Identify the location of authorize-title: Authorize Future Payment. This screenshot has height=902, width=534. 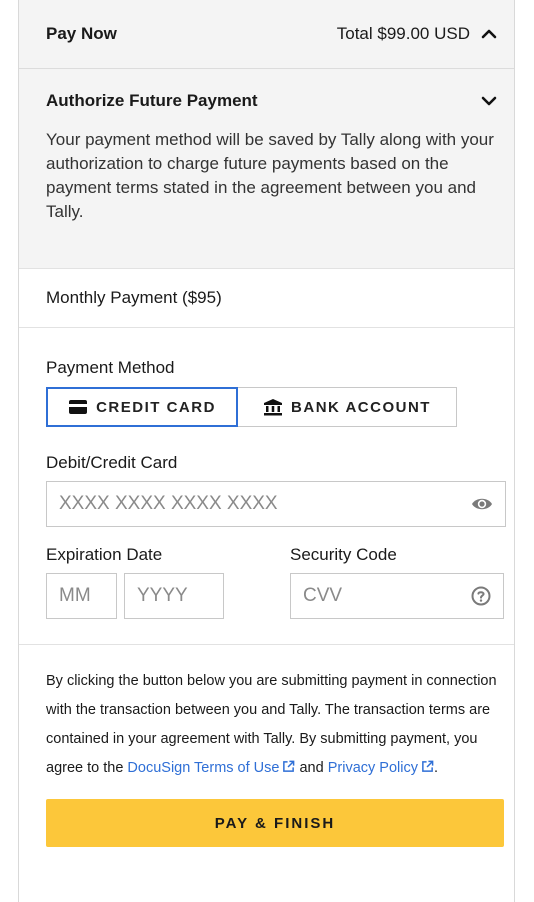
(152, 100).